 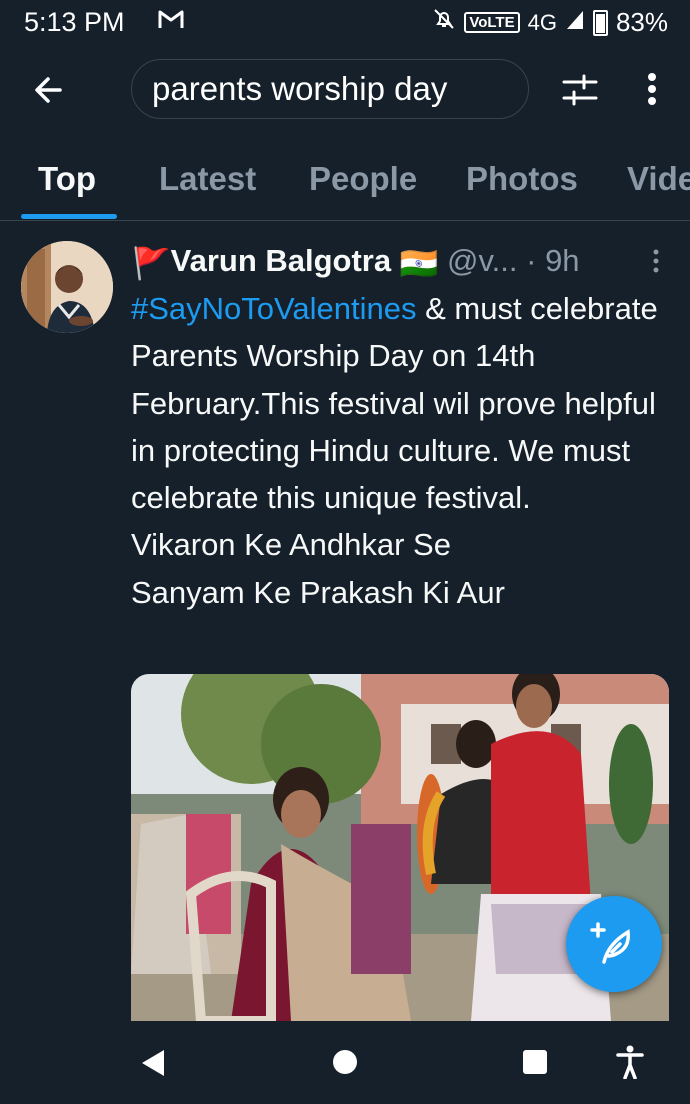 I want to click on tweet-line-2: Vikaron Ke Andhkar Se, so click(x=291, y=545).